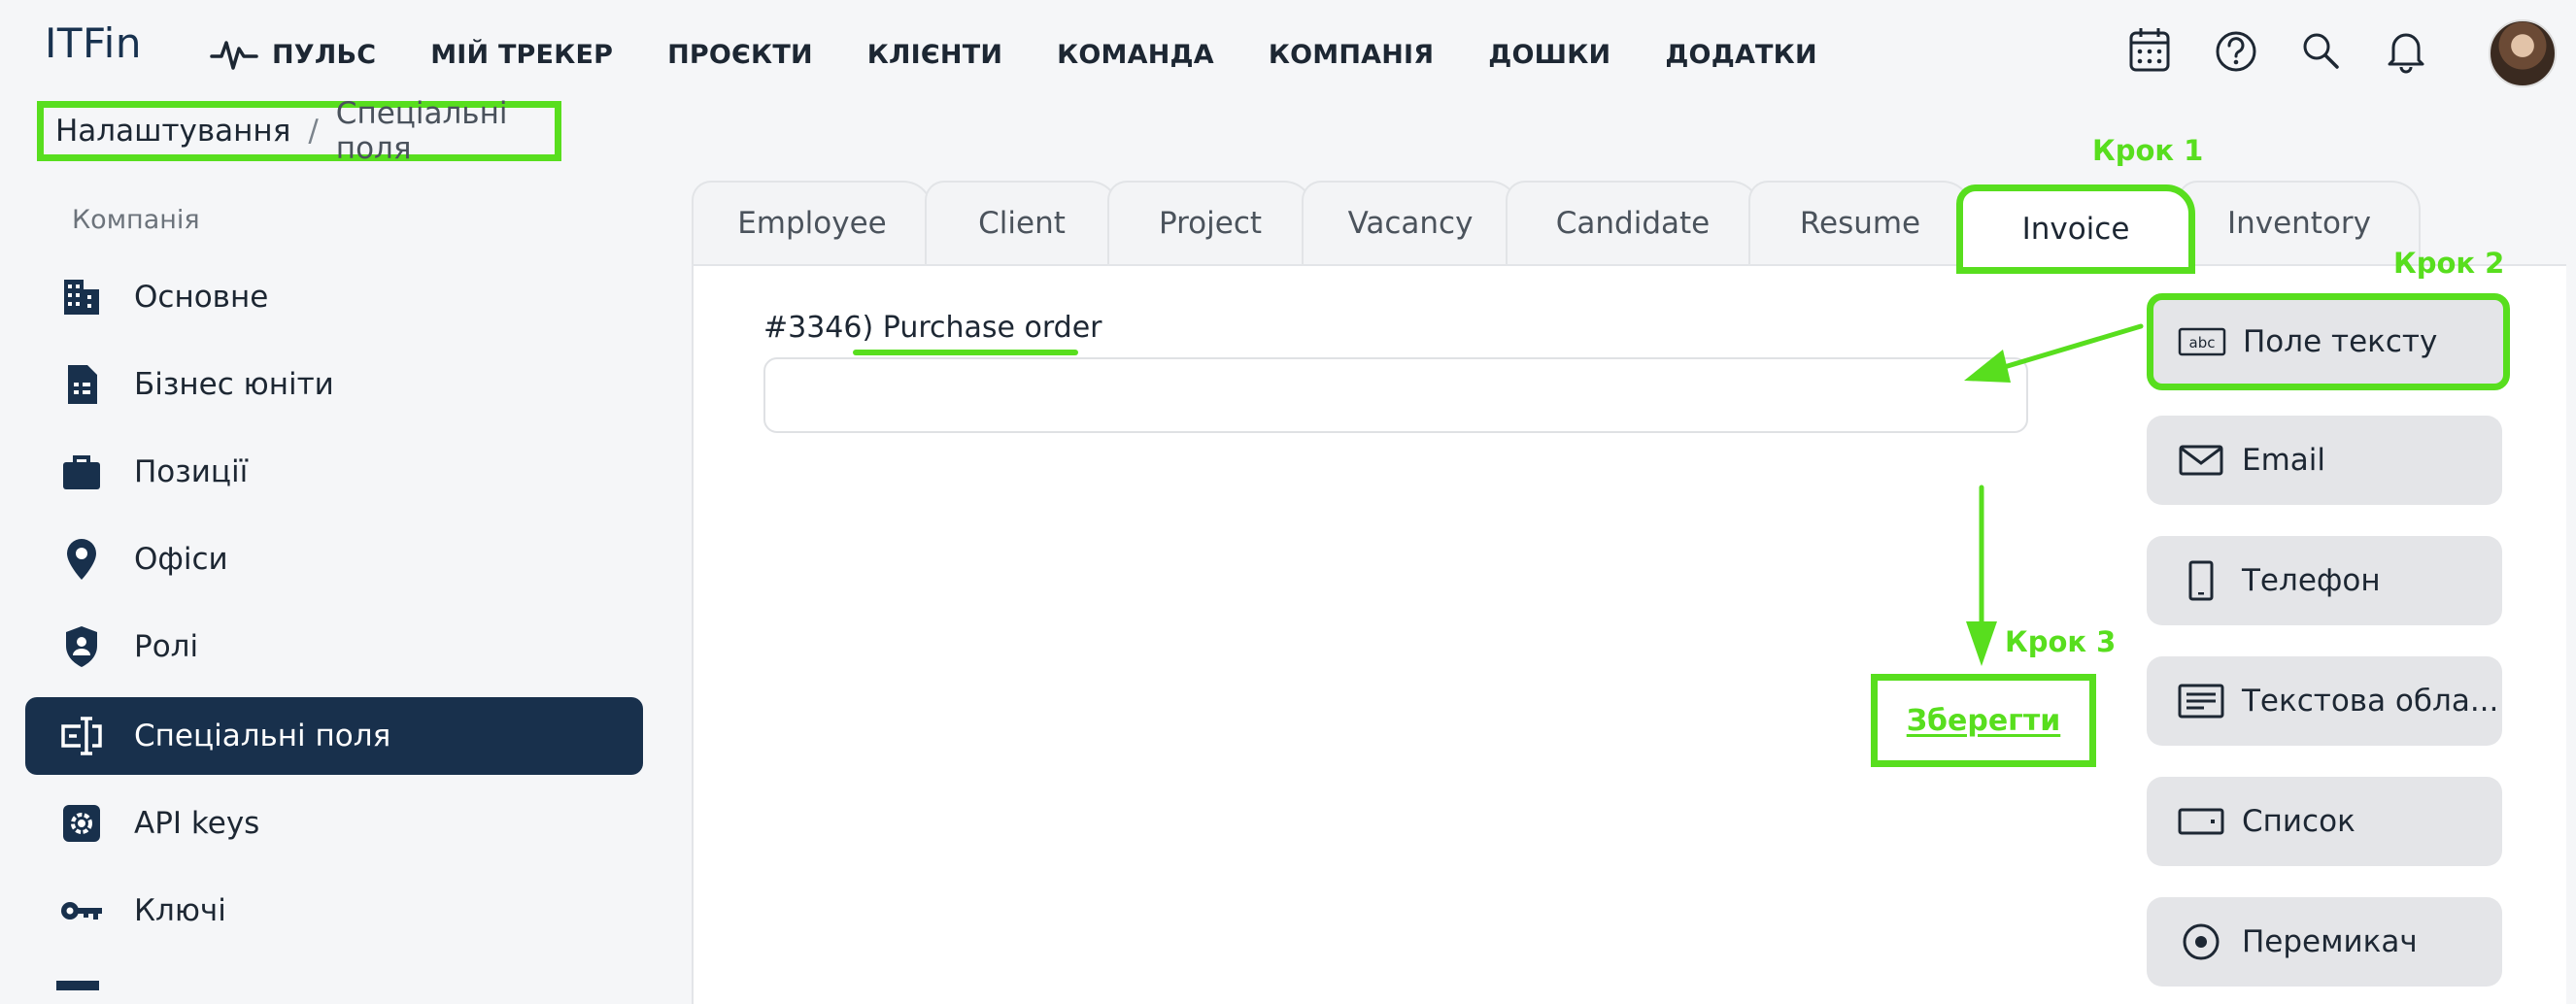 Image resolution: width=2576 pixels, height=1004 pixels. I want to click on custom-field-label: #3346) Purchase order, so click(932, 333).